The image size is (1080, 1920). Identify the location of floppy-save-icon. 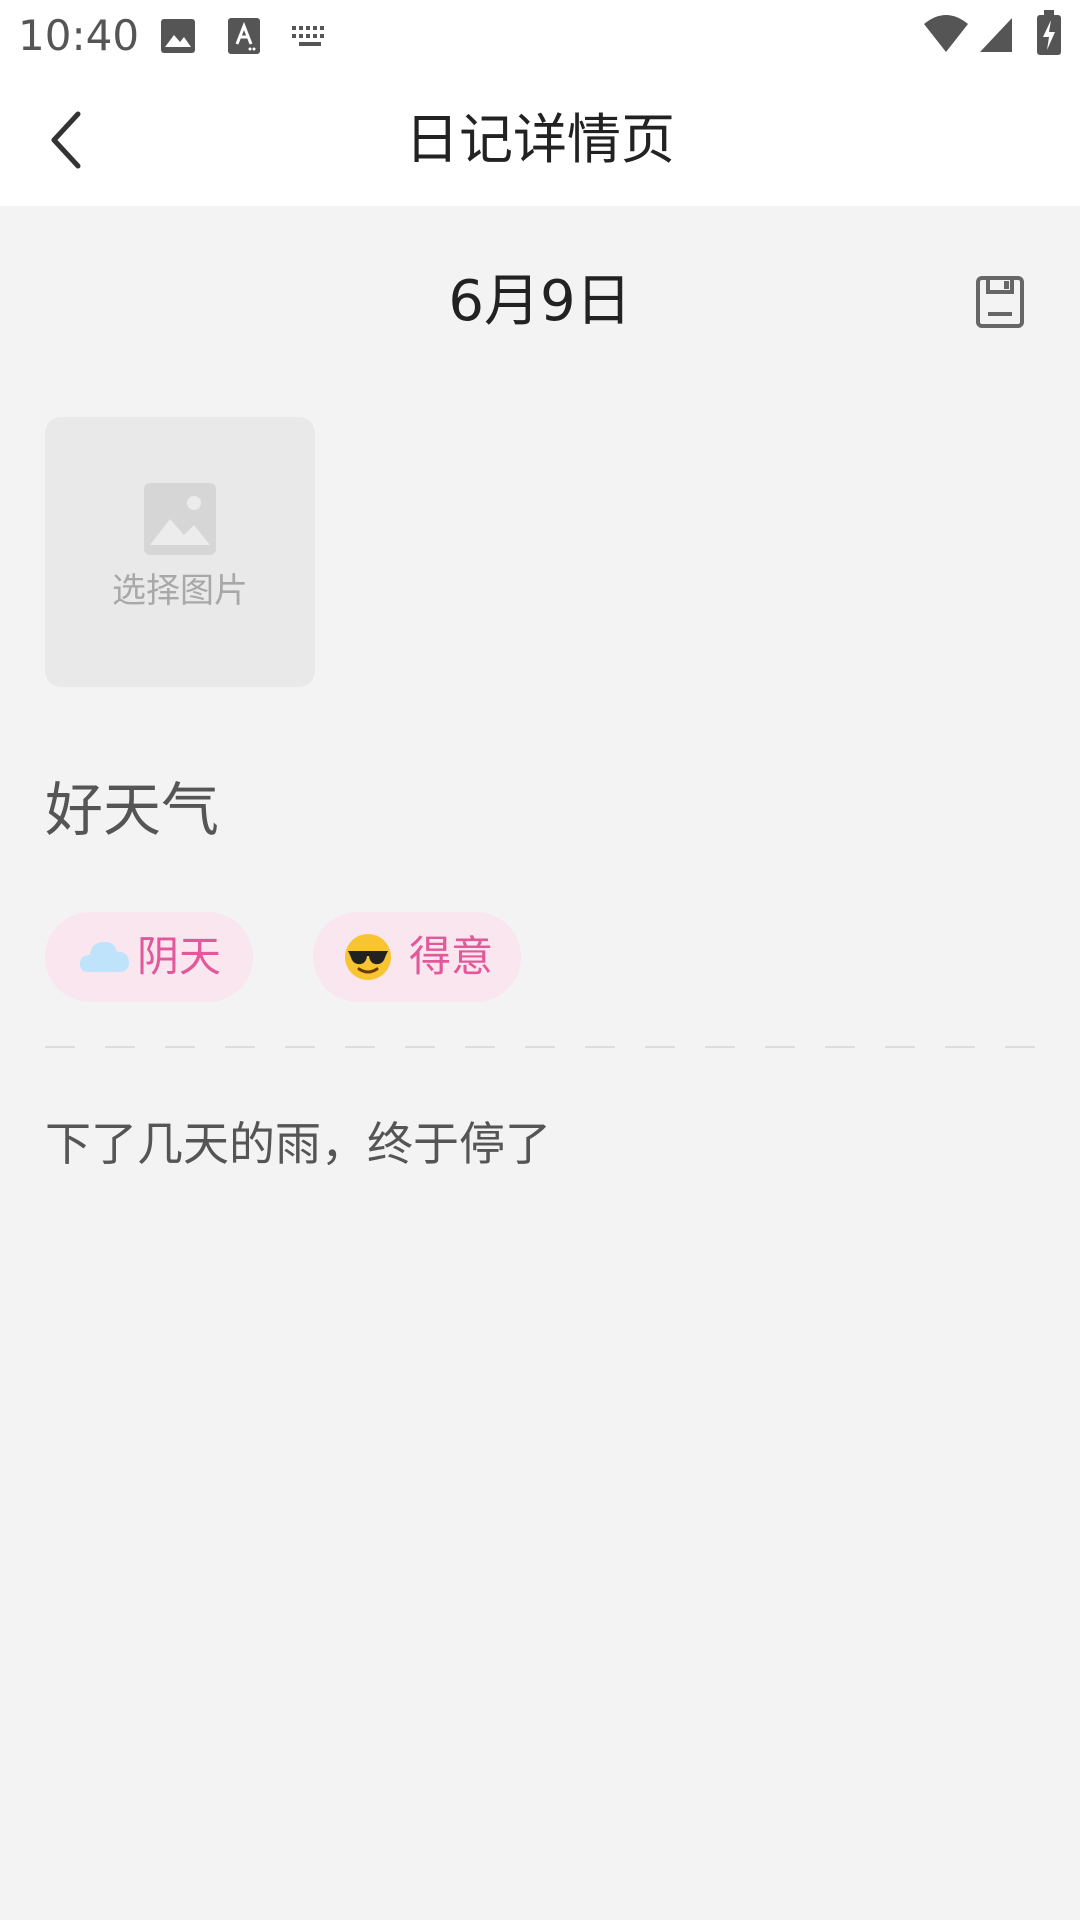
(1000, 302).